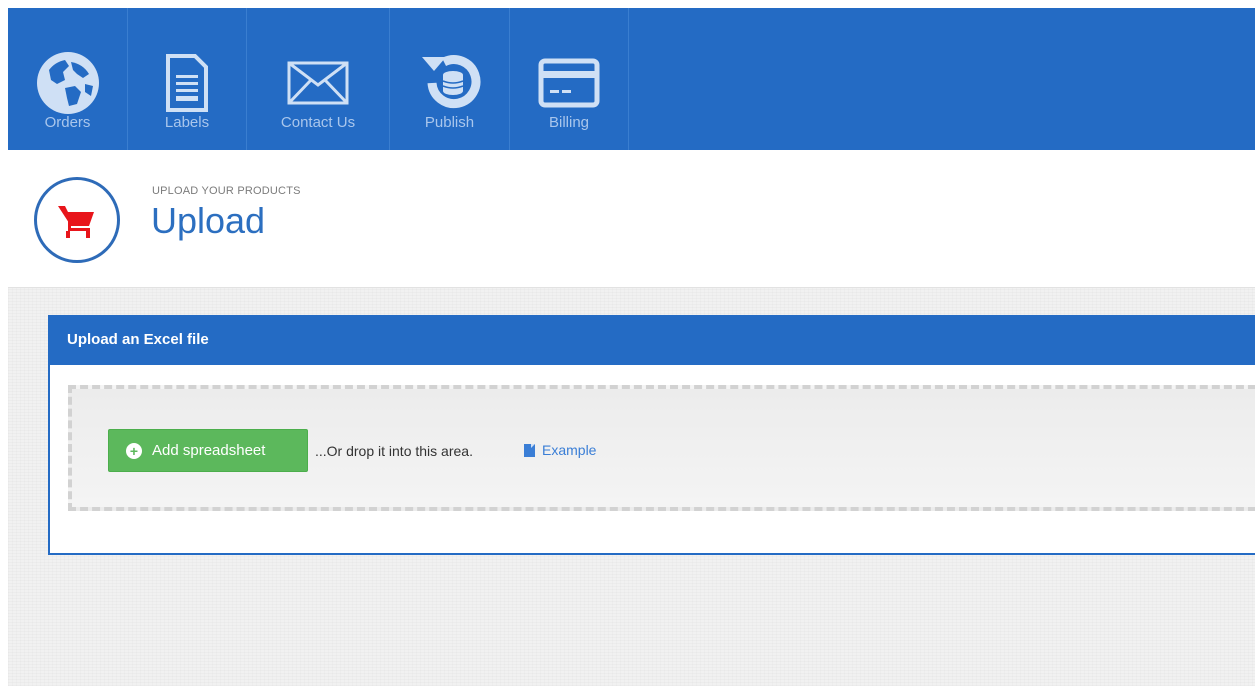 The height and width of the screenshot is (686, 1255). What do you see at coordinates (651, 340) in the screenshot?
I see `panel-title: Upload an Excel file` at bounding box center [651, 340].